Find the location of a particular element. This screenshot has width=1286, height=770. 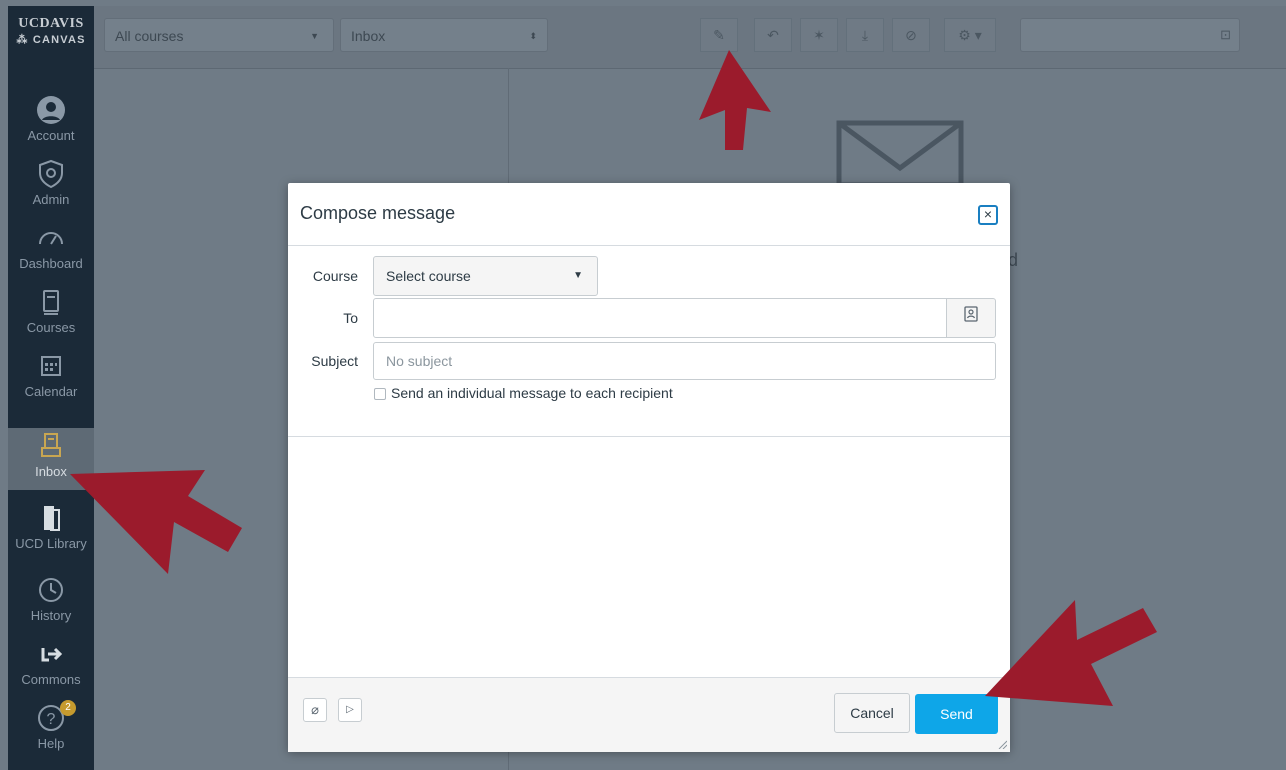

address-book-icon is located at coordinates (971, 314).